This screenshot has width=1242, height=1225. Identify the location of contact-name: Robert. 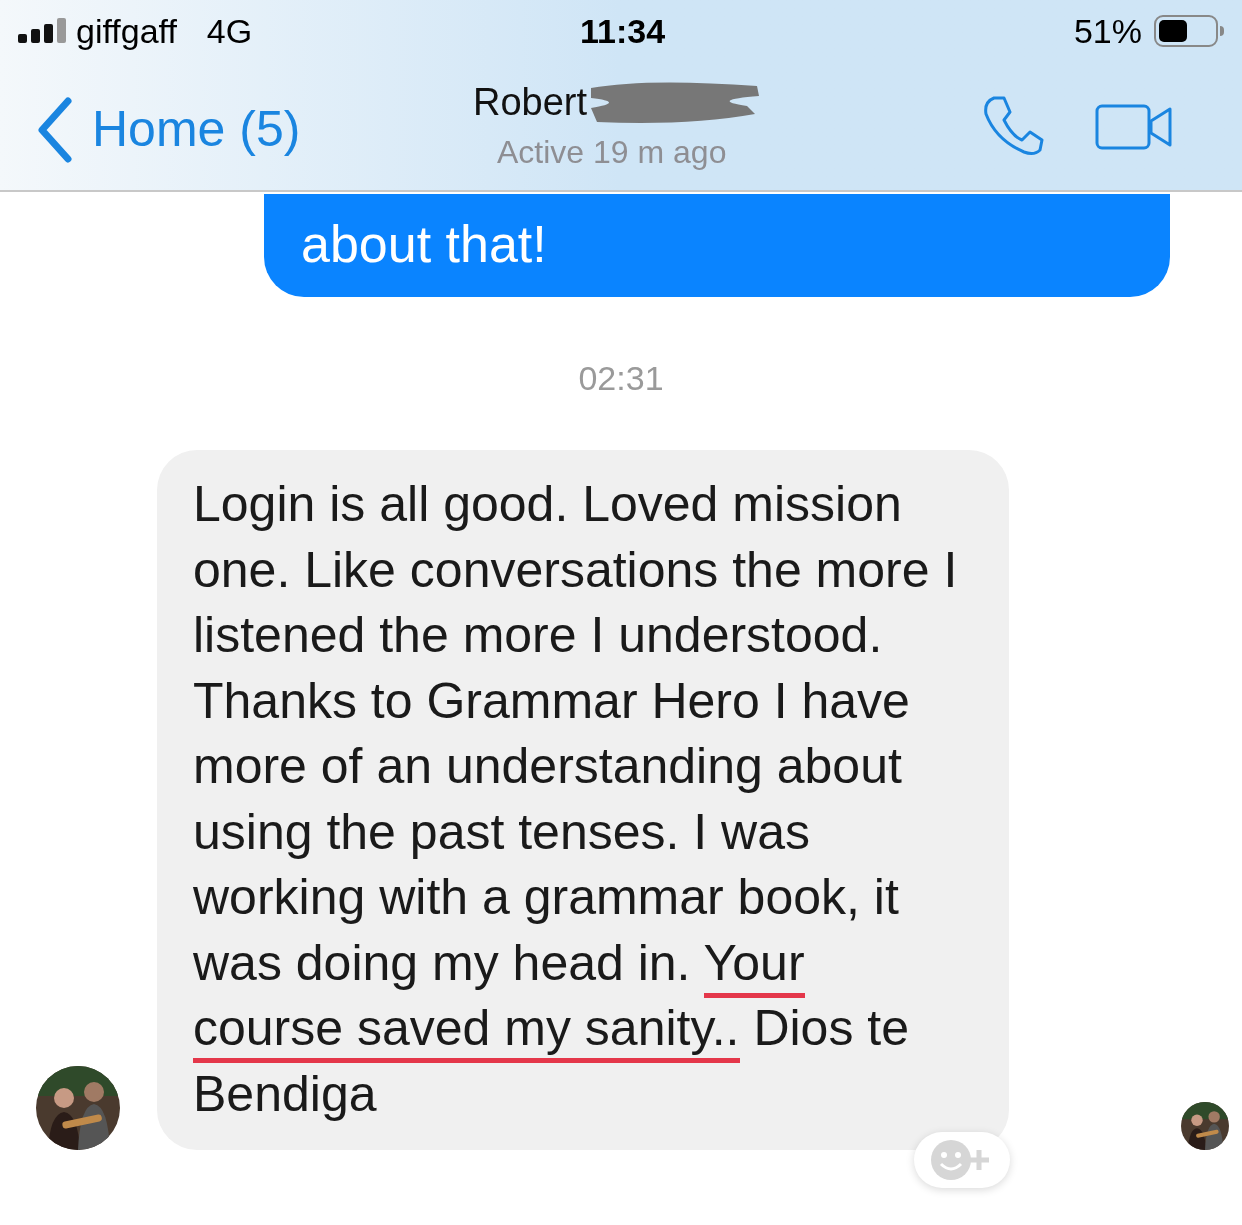
(530, 102).